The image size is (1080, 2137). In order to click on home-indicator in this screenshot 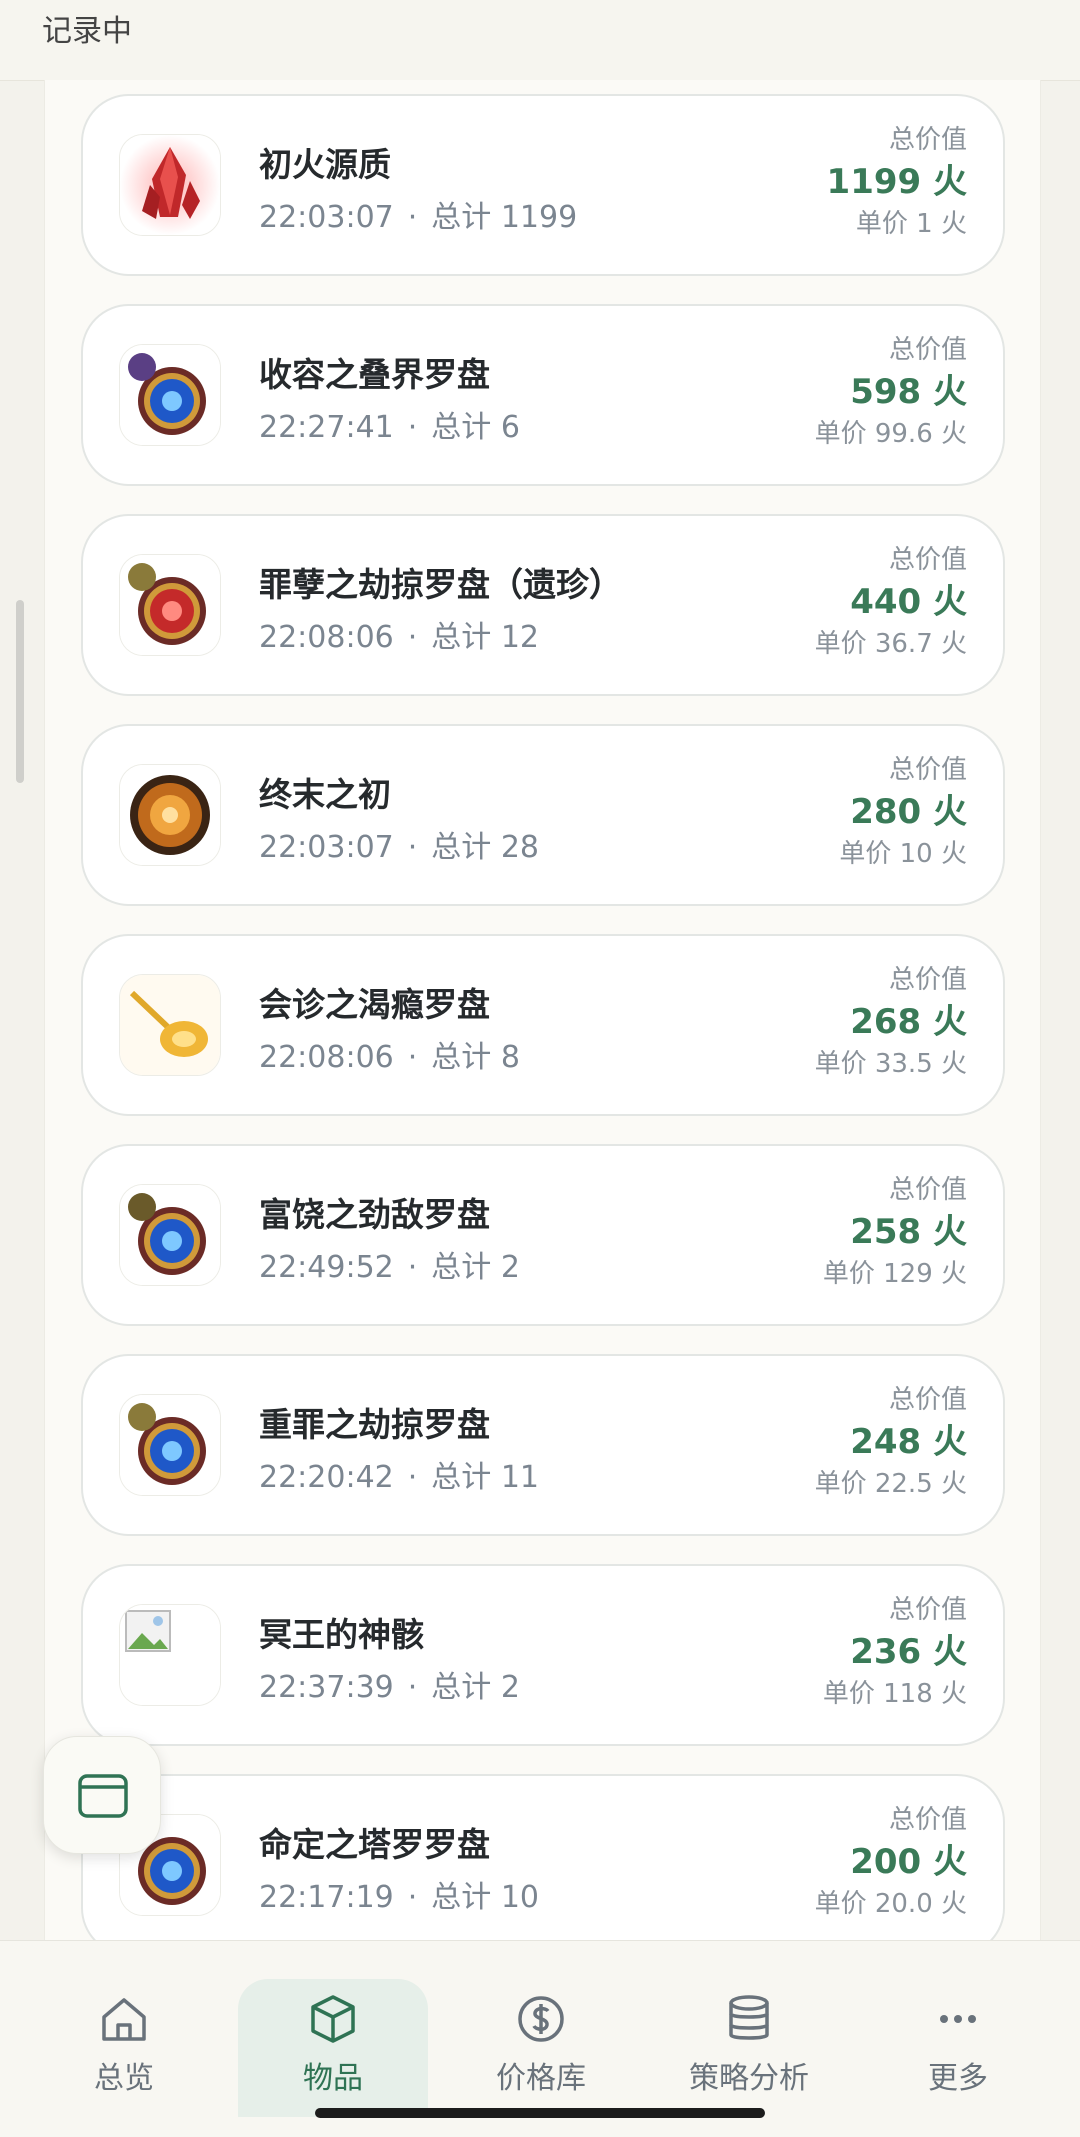, I will do `click(540, 2113)`.